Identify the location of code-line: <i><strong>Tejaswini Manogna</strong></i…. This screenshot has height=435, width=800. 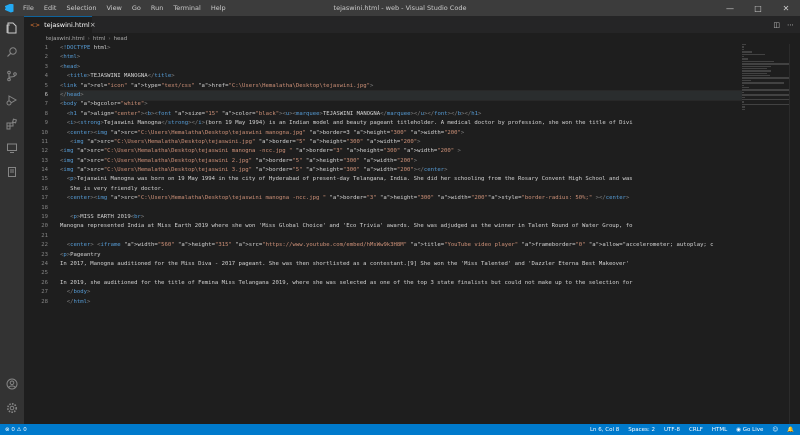
(401, 123).